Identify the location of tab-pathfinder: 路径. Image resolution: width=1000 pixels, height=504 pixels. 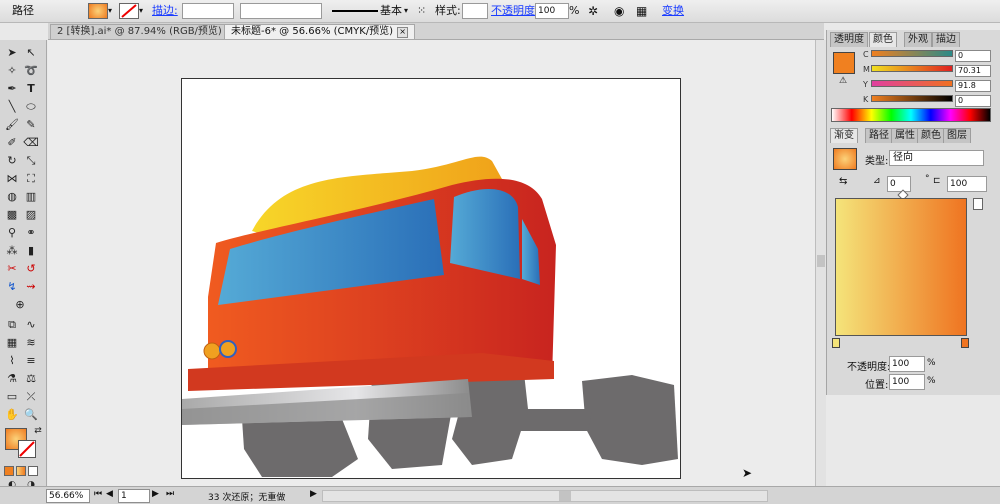
(879, 135).